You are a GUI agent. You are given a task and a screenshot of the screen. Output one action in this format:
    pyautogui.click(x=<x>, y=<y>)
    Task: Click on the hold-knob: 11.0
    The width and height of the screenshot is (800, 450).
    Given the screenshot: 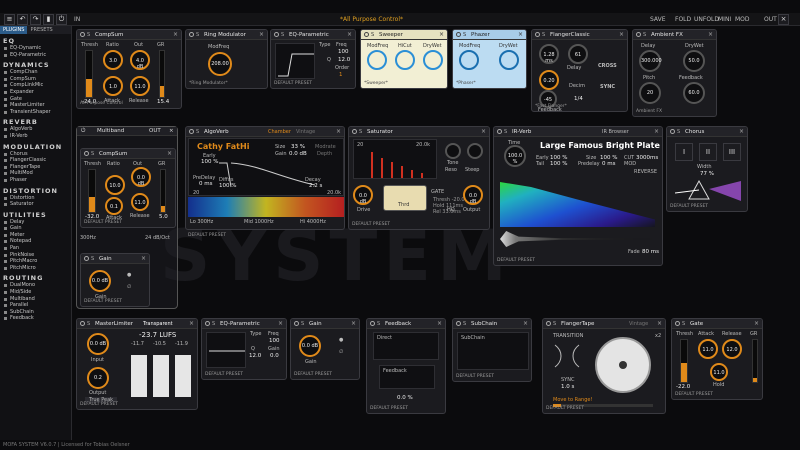 What is the action you would take?
    pyautogui.click(x=719, y=372)
    